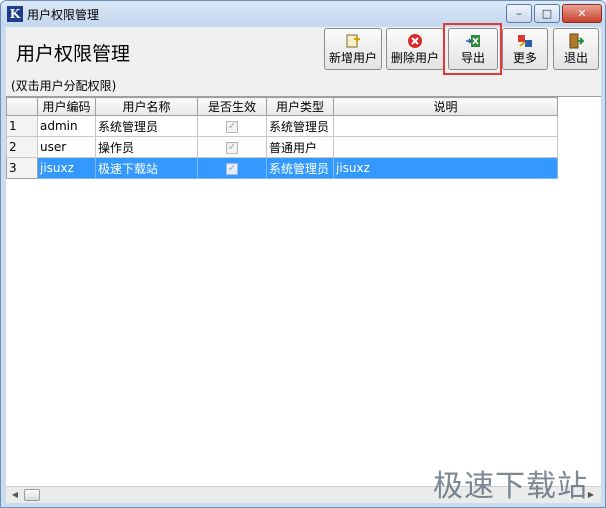  What do you see at coordinates (575, 58) in the screenshot?
I see `exit-label: 退出` at bounding box center [575, 58].